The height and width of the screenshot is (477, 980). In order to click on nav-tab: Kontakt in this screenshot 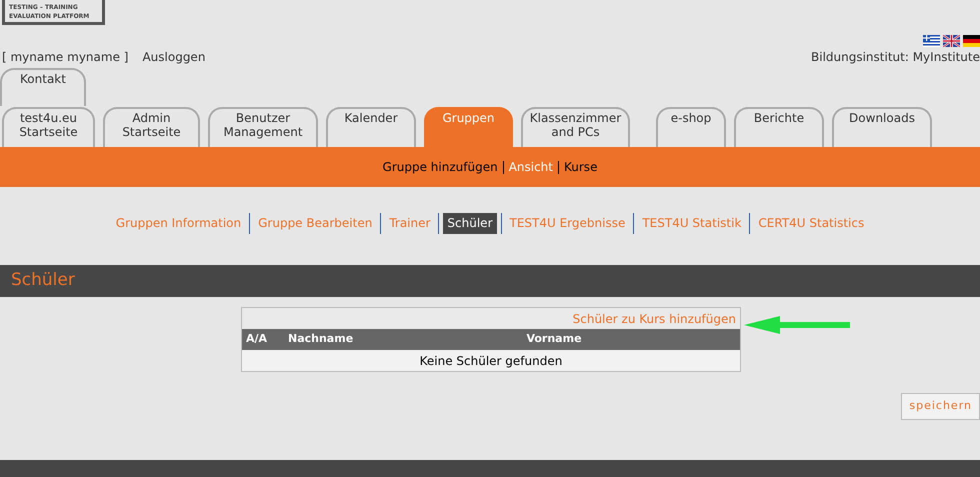, I will do `click(43, 87)`.